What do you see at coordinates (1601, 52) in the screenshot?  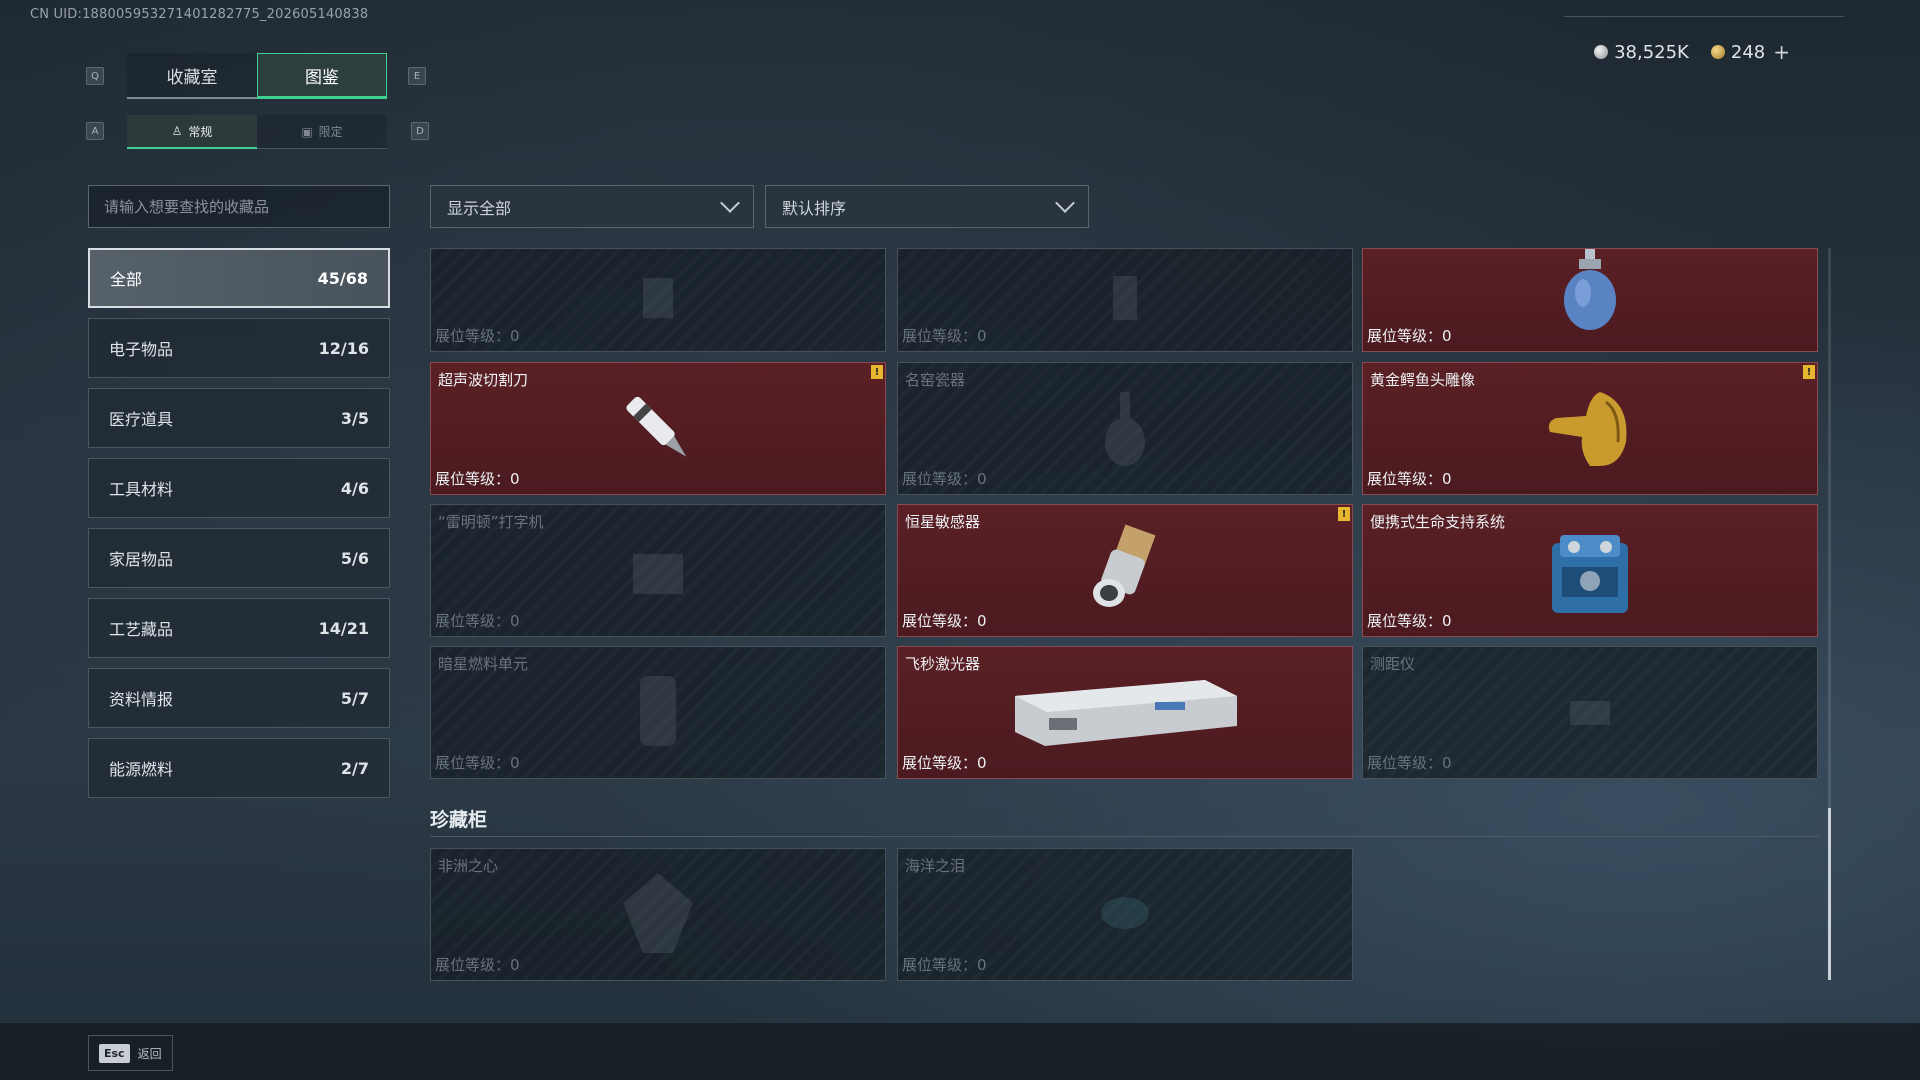 I see `silver-coin-icon` at bounding box center [1601, 52].